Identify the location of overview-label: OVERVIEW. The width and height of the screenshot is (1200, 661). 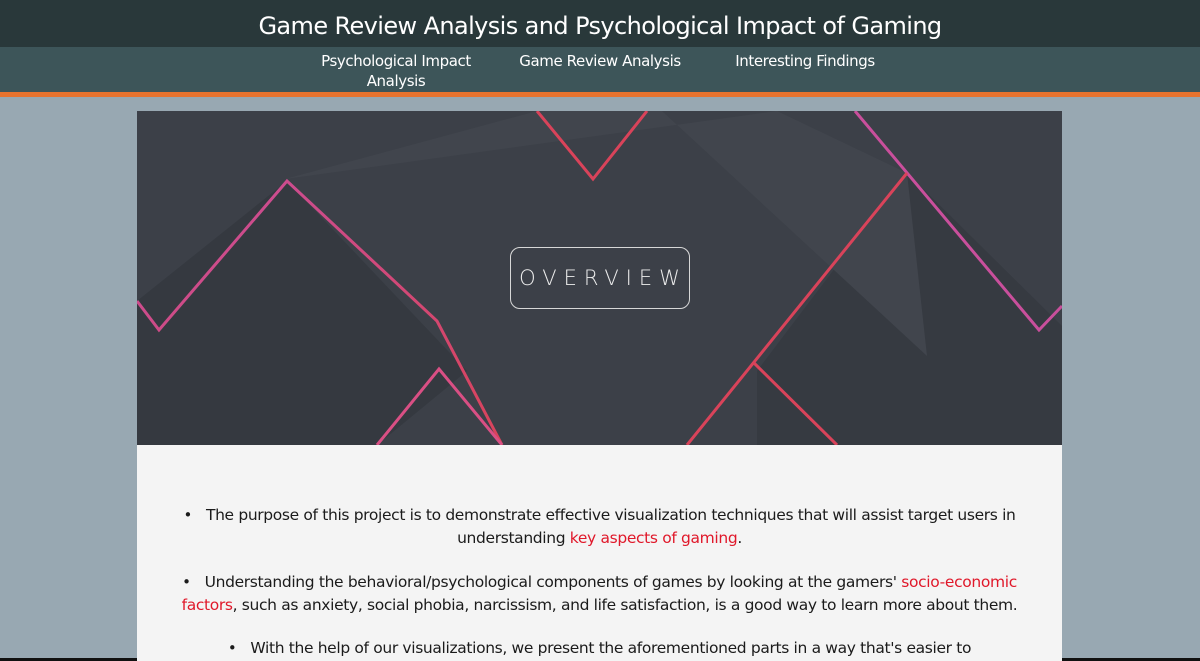
(600, 278).